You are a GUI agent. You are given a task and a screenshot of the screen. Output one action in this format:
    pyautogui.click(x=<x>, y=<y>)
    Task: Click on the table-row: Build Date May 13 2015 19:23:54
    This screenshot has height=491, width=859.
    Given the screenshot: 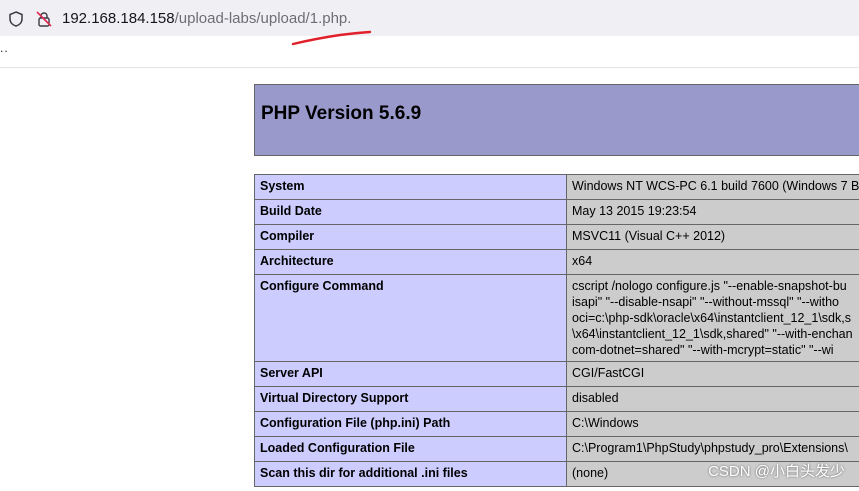 What is the action you would take?
    pyautogui.click(x=556, y=212)
    